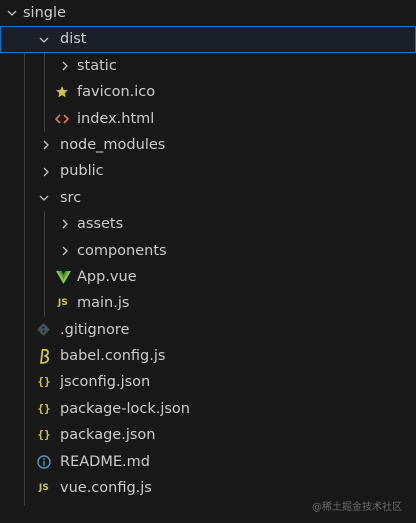 The image size is (416, 523). I want to click on tree-item-label: index.html, so click(116, 118).